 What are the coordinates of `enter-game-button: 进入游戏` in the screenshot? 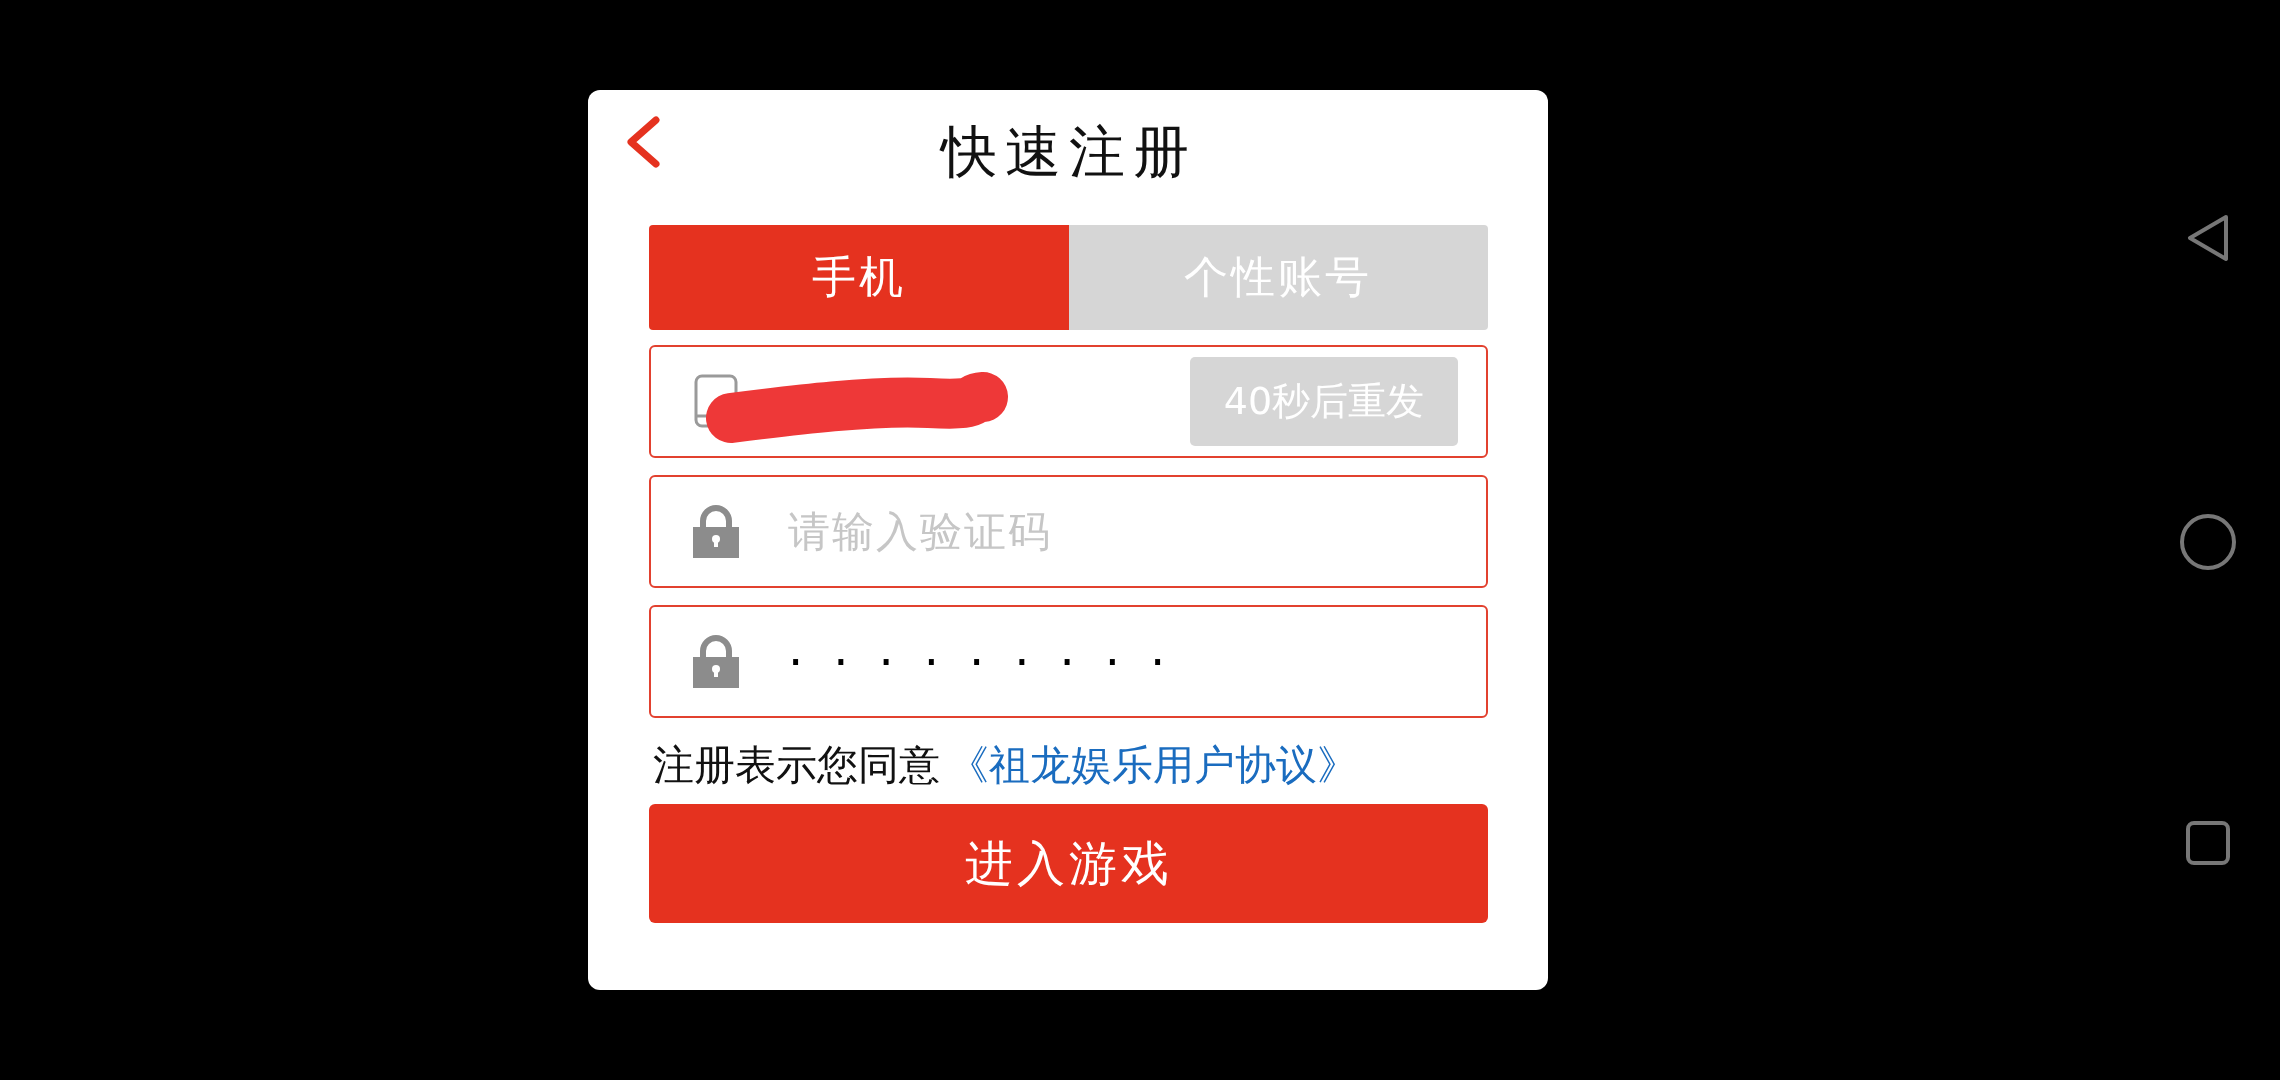 It's located at (1068, 863).